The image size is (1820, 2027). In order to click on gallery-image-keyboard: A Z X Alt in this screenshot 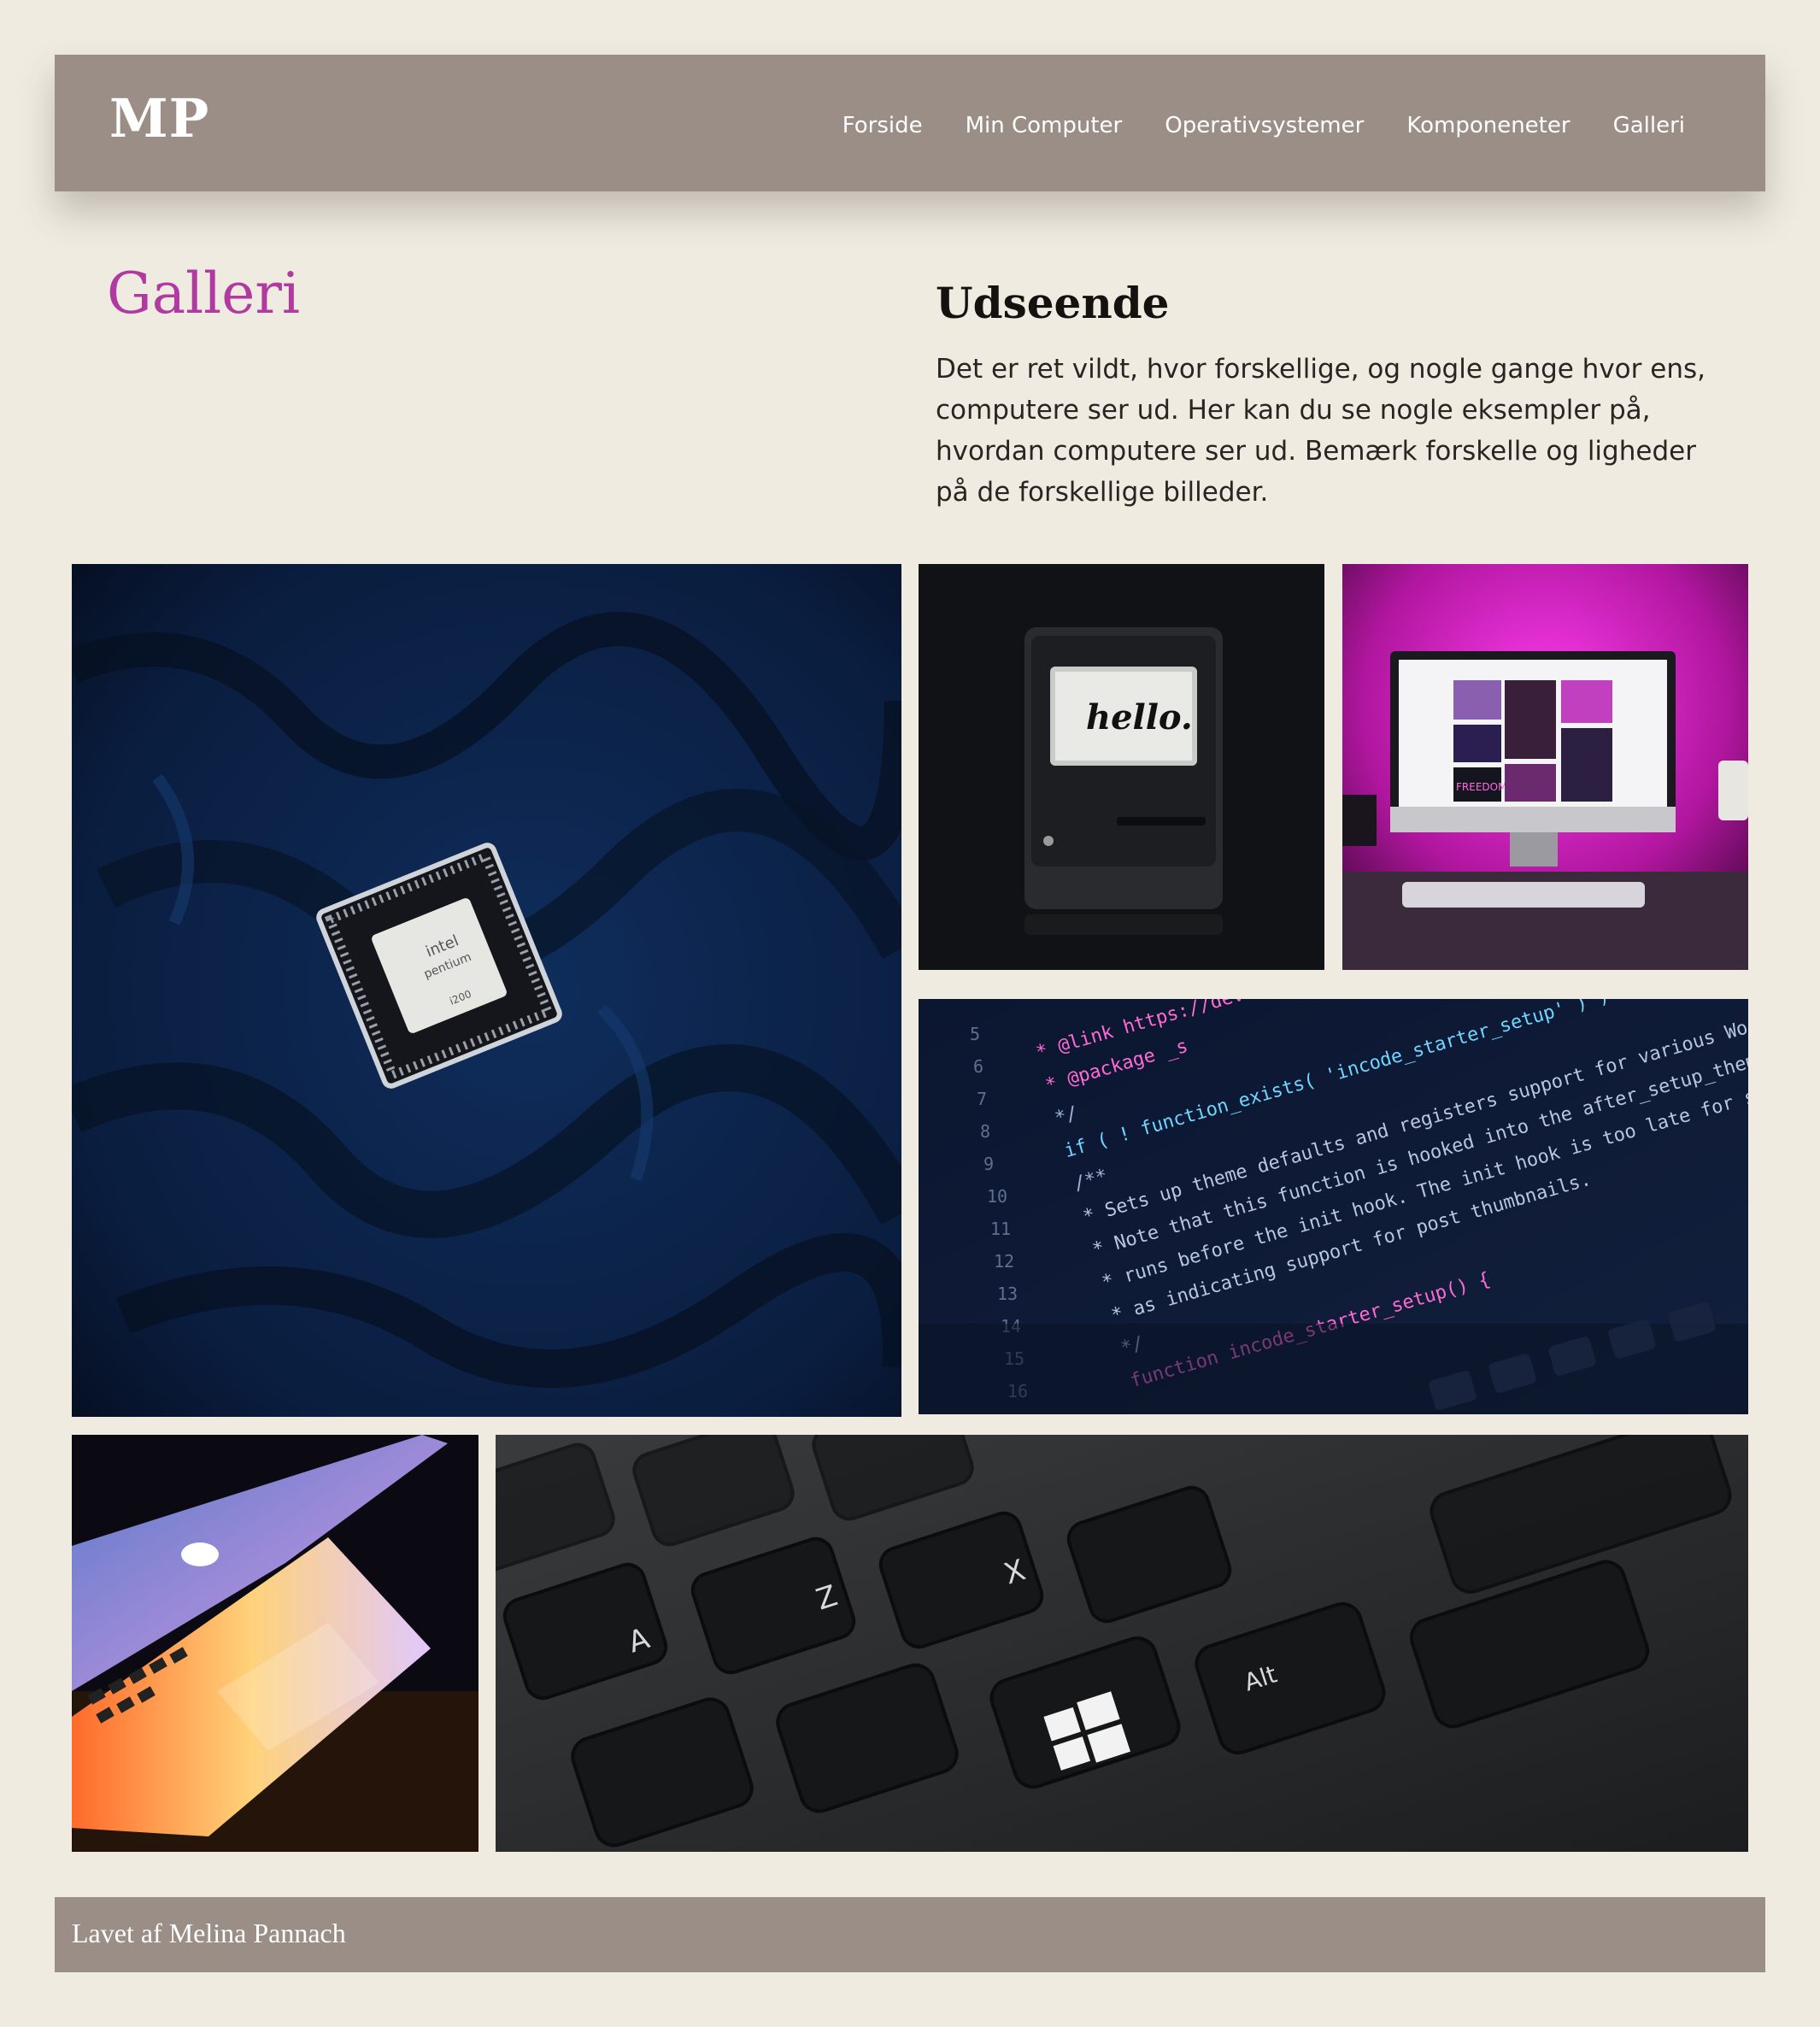, I will do `click(1122, 1644)`.